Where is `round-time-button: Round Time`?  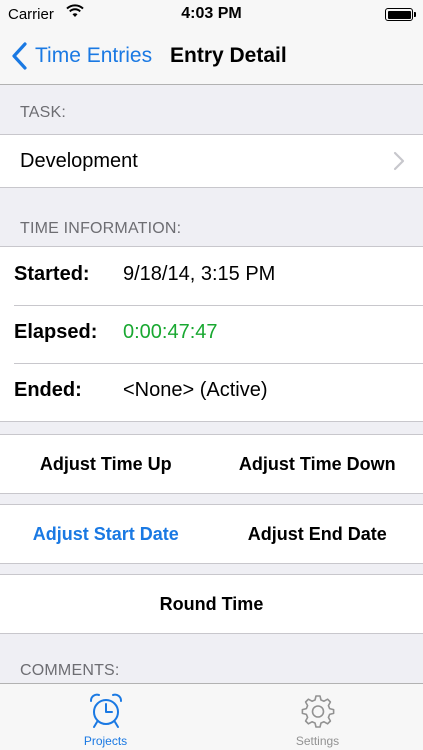 round-time-button: Round Time is located at coordinates (211, 604).